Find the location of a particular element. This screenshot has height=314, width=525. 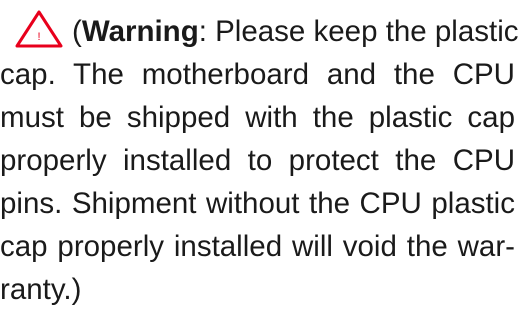

paragraph-line-3: must be shipped with the plastic cap is located at coordinates (257, 117).